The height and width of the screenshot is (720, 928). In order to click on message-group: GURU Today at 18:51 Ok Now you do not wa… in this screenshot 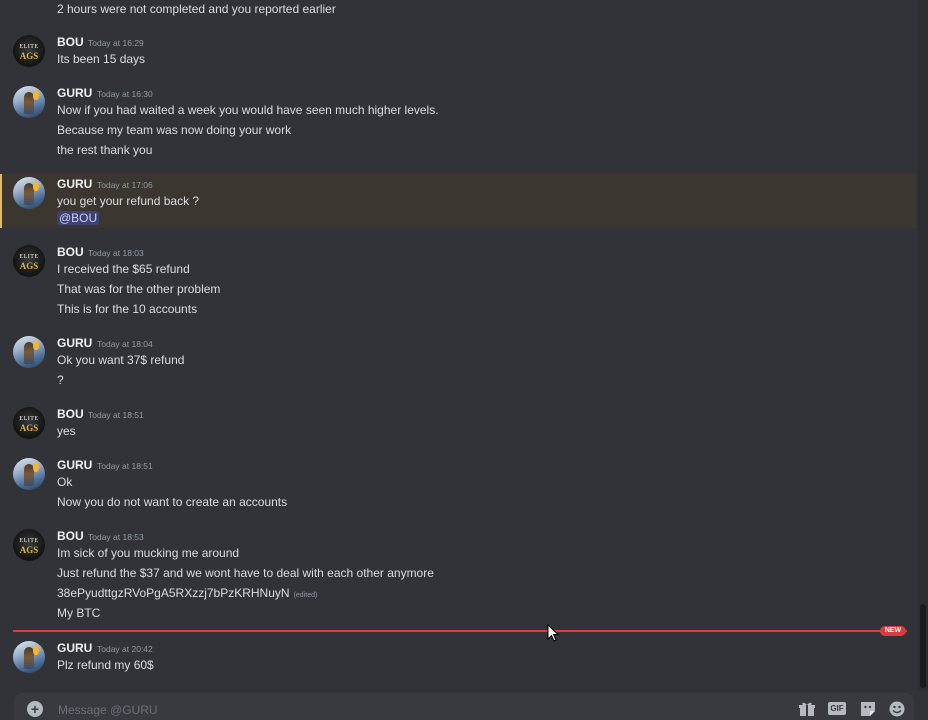, I will do `click(458, 486)`.